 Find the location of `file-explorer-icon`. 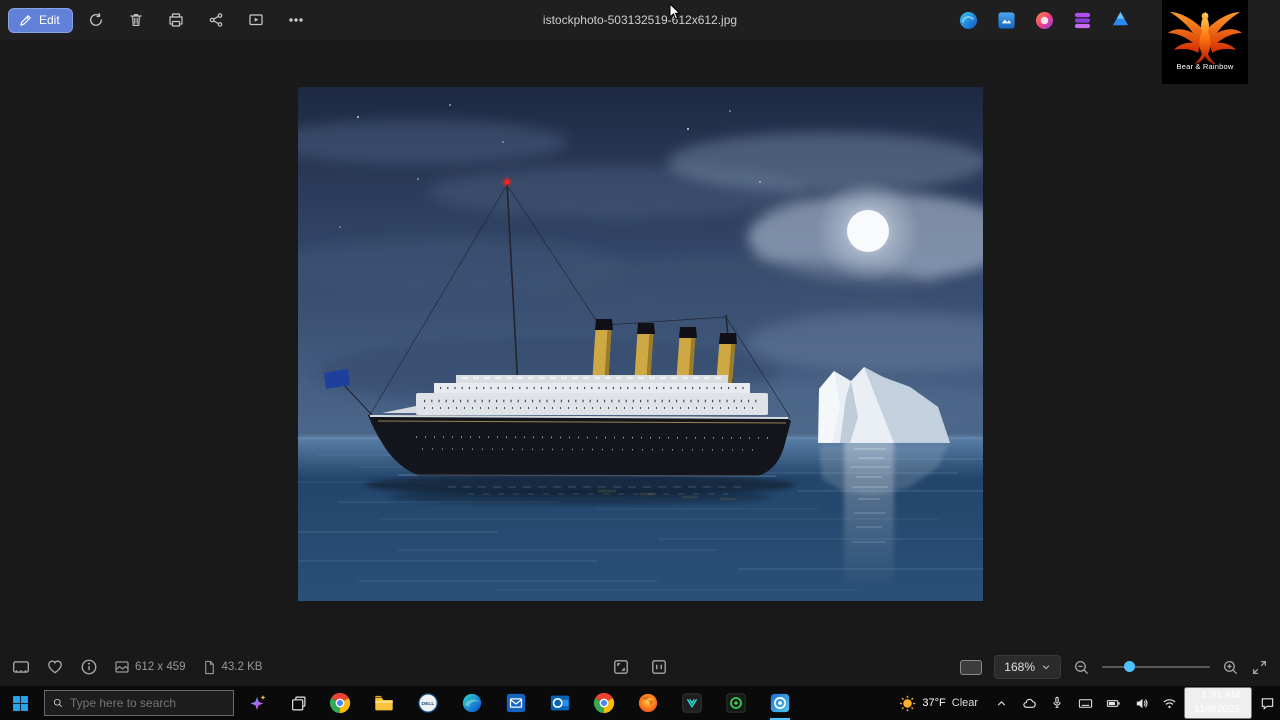

file-explorer-icon is located at coordinates (384, 703).